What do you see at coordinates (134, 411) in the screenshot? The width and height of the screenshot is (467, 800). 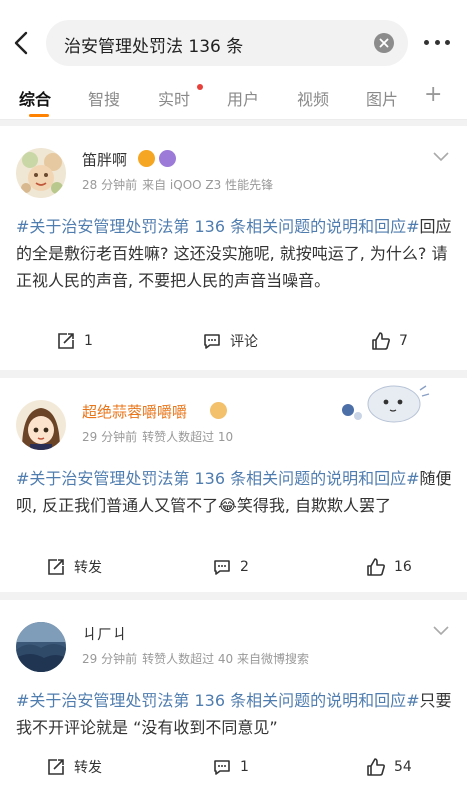 I see `username: 超绝蒜蓉嚼嚼嚼` at bounding box center [134, 411].